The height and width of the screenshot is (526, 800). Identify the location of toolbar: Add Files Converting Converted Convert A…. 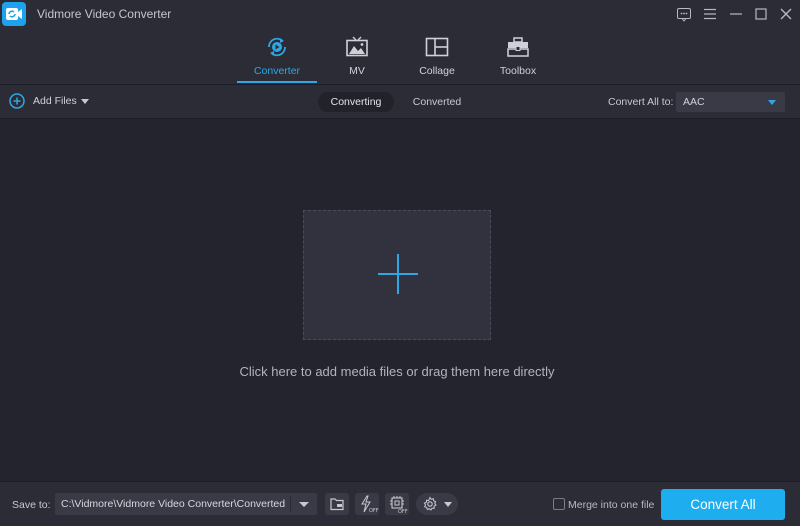
(400, 102).